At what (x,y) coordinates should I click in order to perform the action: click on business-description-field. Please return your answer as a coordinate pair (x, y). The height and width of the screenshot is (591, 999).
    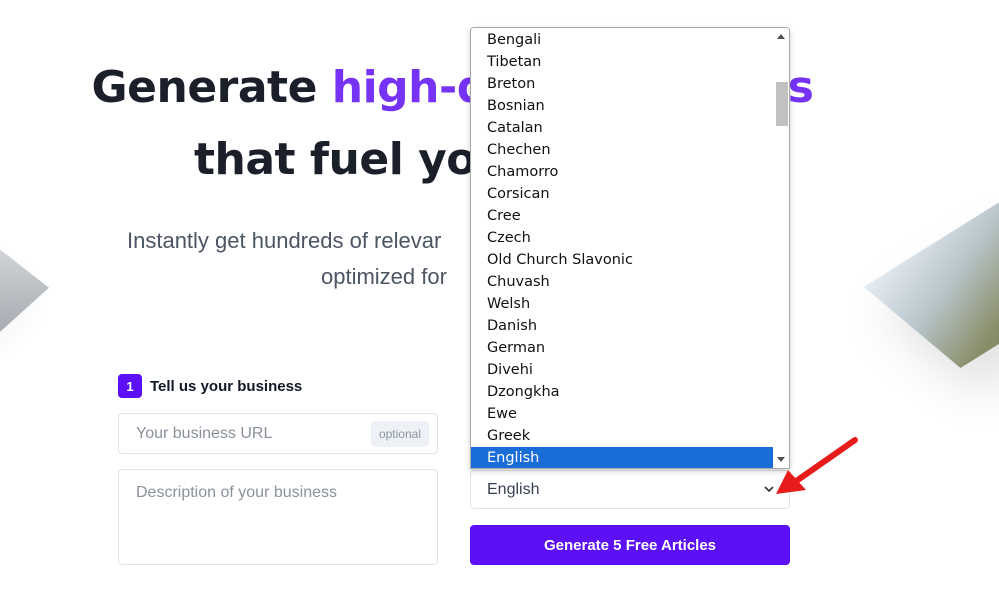
    Looking at the image, I should click on (278, 517).